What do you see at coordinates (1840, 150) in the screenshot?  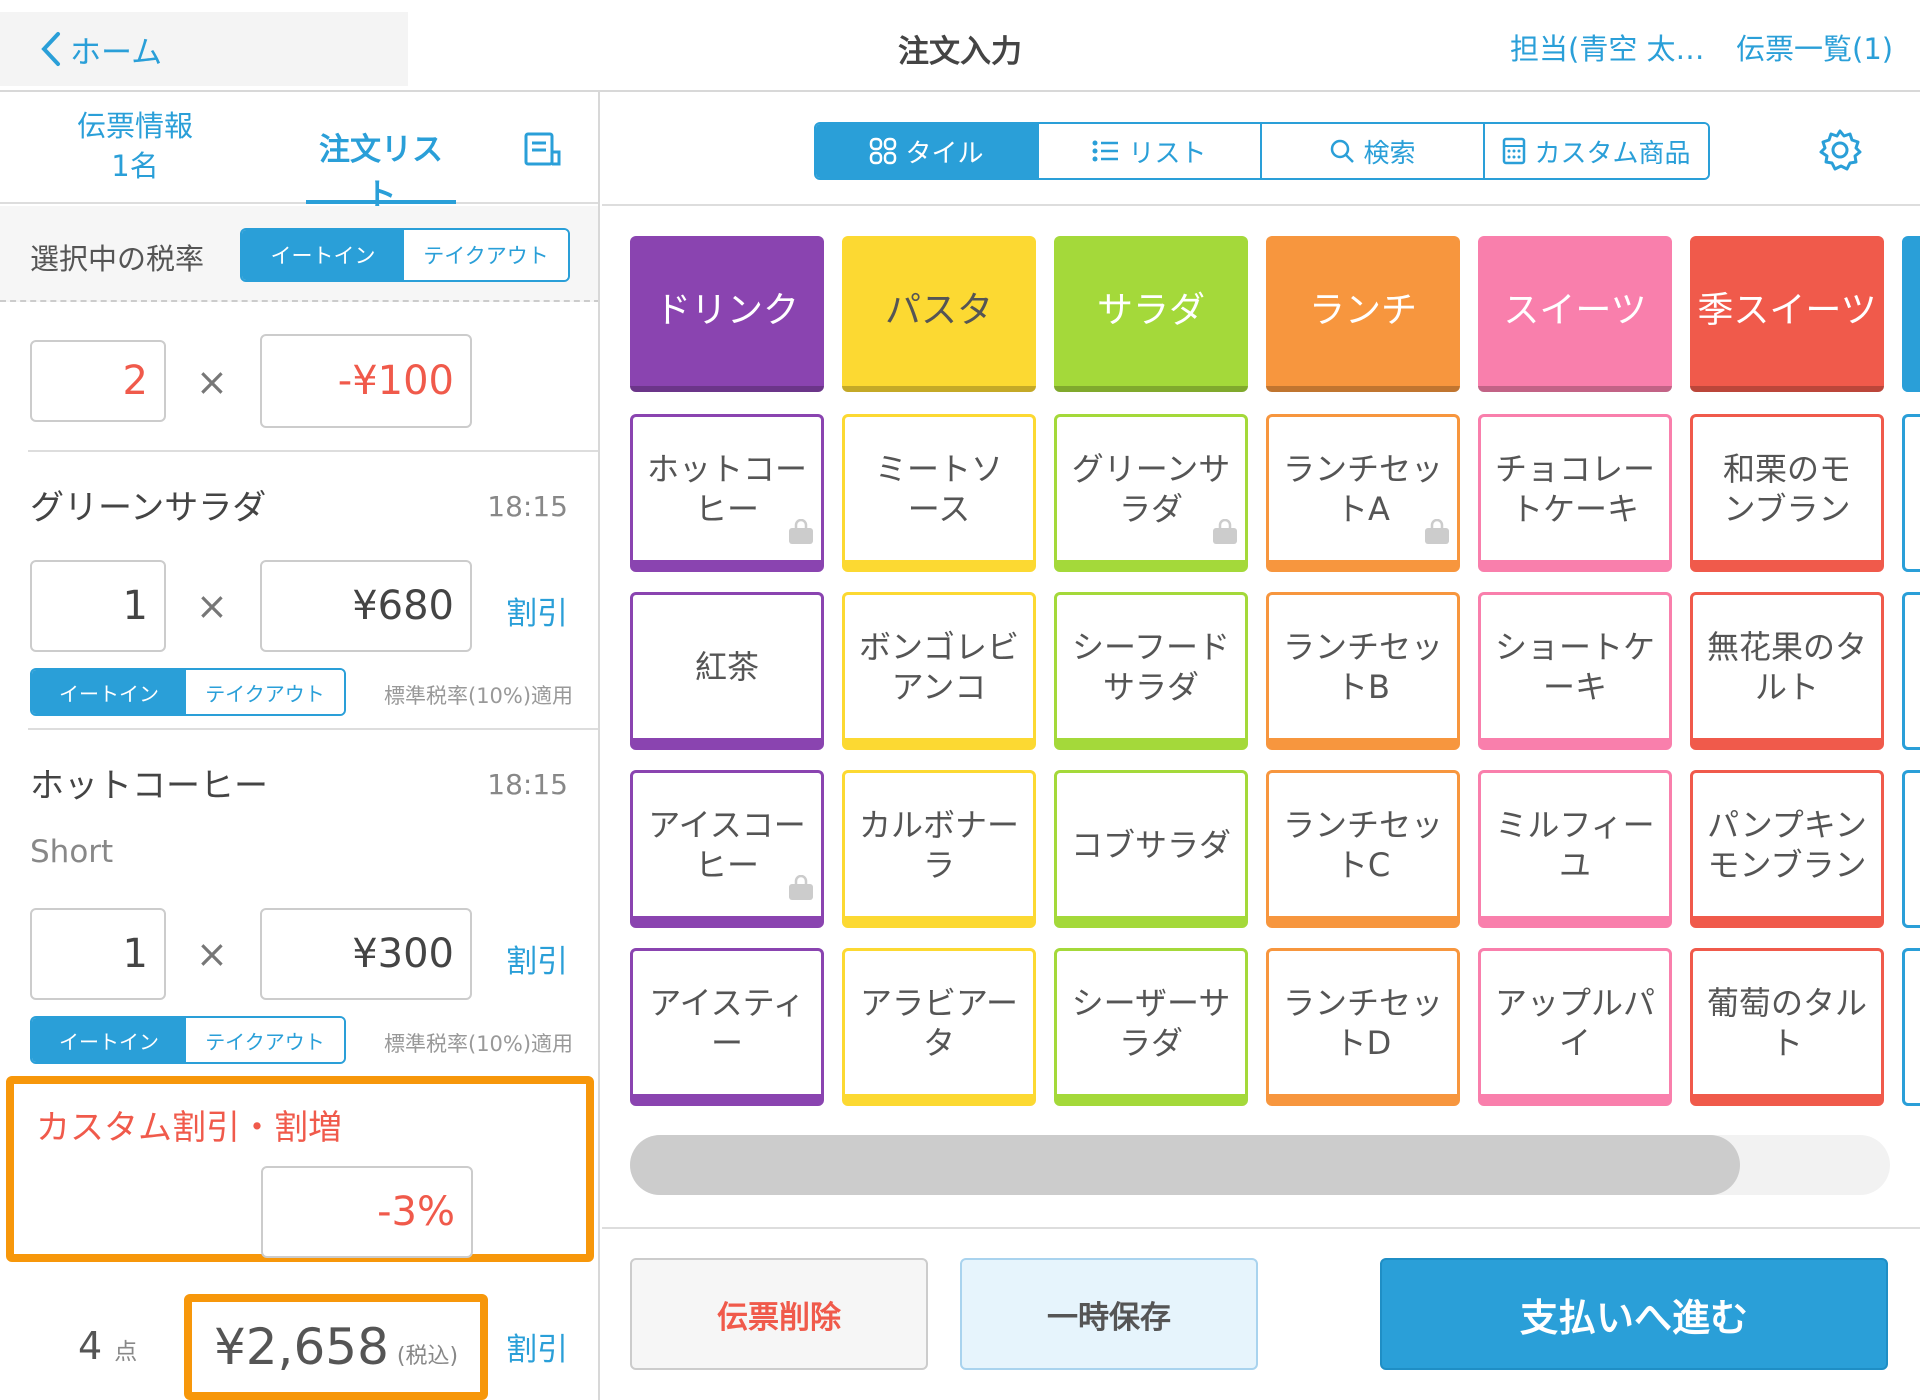 I see `gear-icon` at bounding box center [1840, 150].